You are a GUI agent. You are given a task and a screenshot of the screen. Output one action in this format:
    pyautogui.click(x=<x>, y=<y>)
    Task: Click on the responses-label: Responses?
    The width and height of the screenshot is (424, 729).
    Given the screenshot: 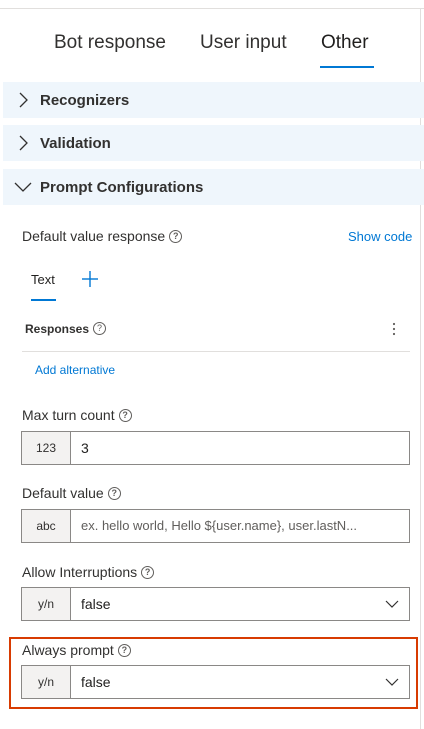 What is the action you would take?
    pyautogui.click(x=66, y=329)
    